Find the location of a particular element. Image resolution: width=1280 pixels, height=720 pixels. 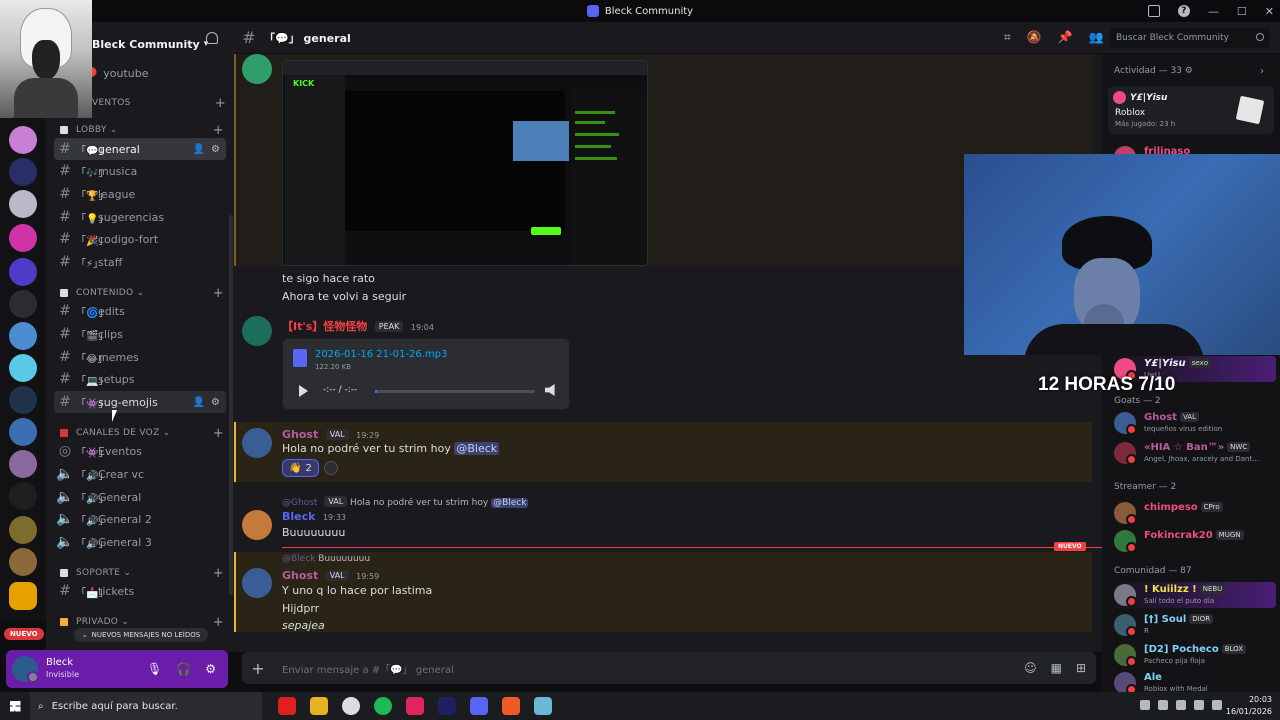

channel-staff: # 「⚡」 staff is located at coordinates (140, 262).